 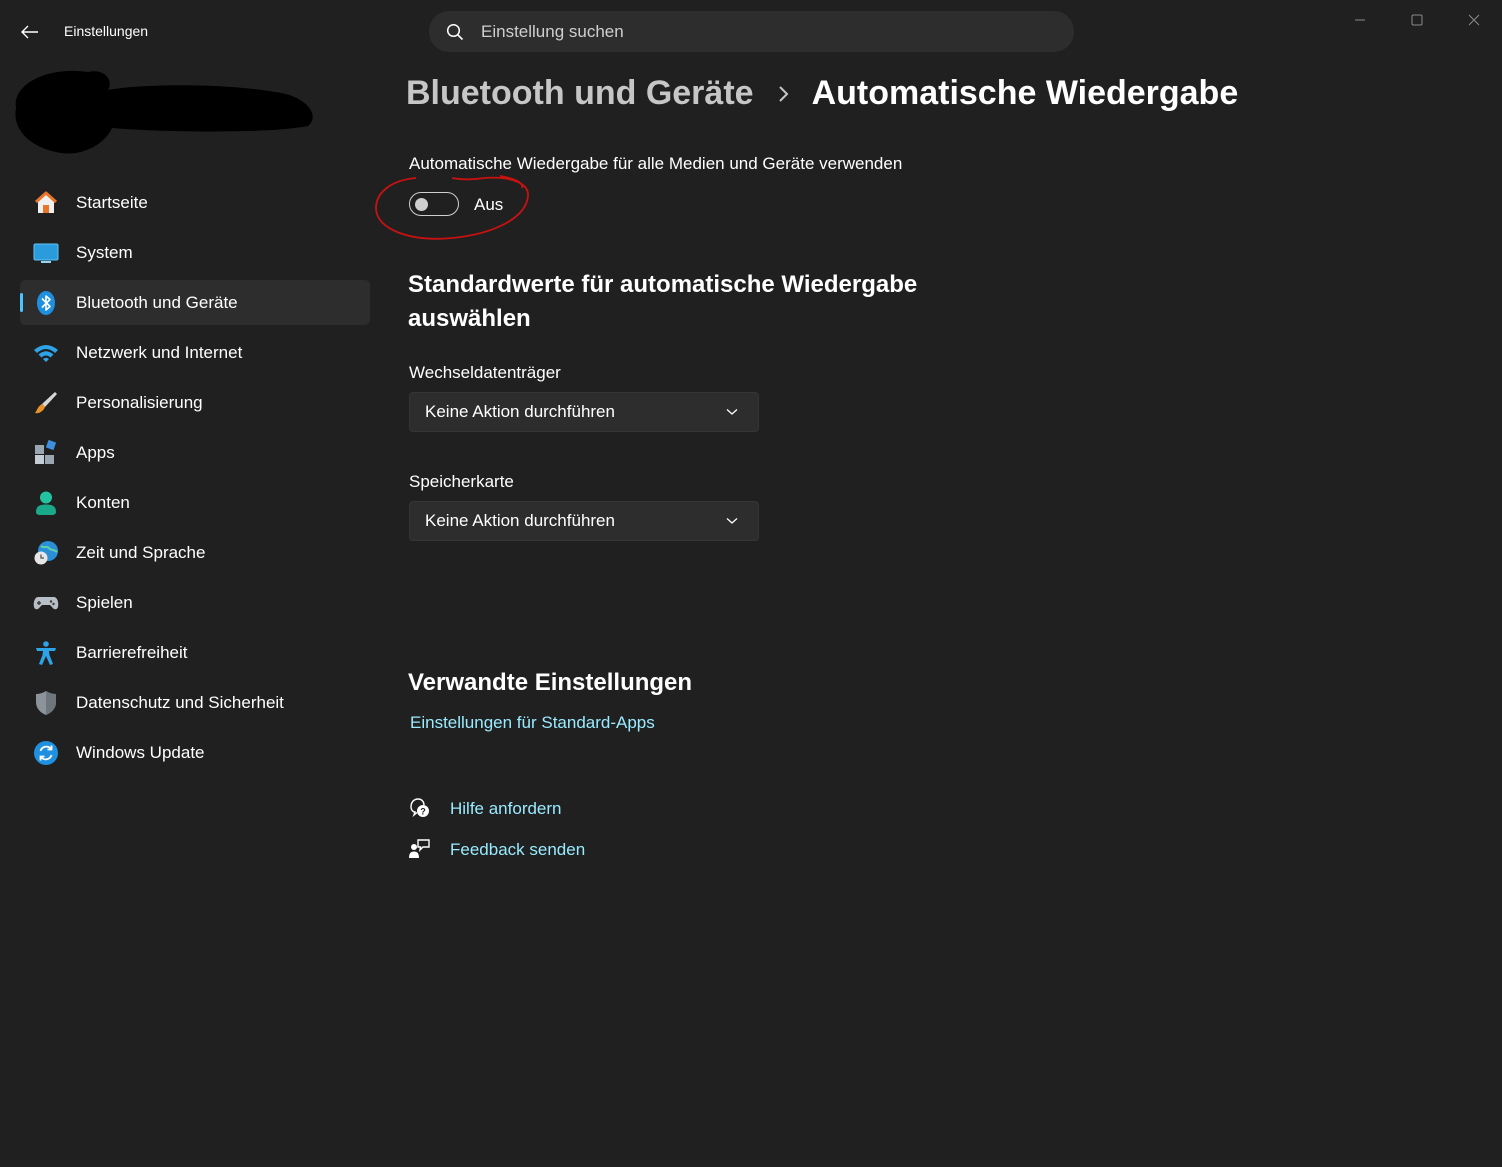 What do you see at coordinates (141, 552) in the screenshot?
I see `sidebar-item-label: Zeit und Sprache` at bounding box center [141, 552].